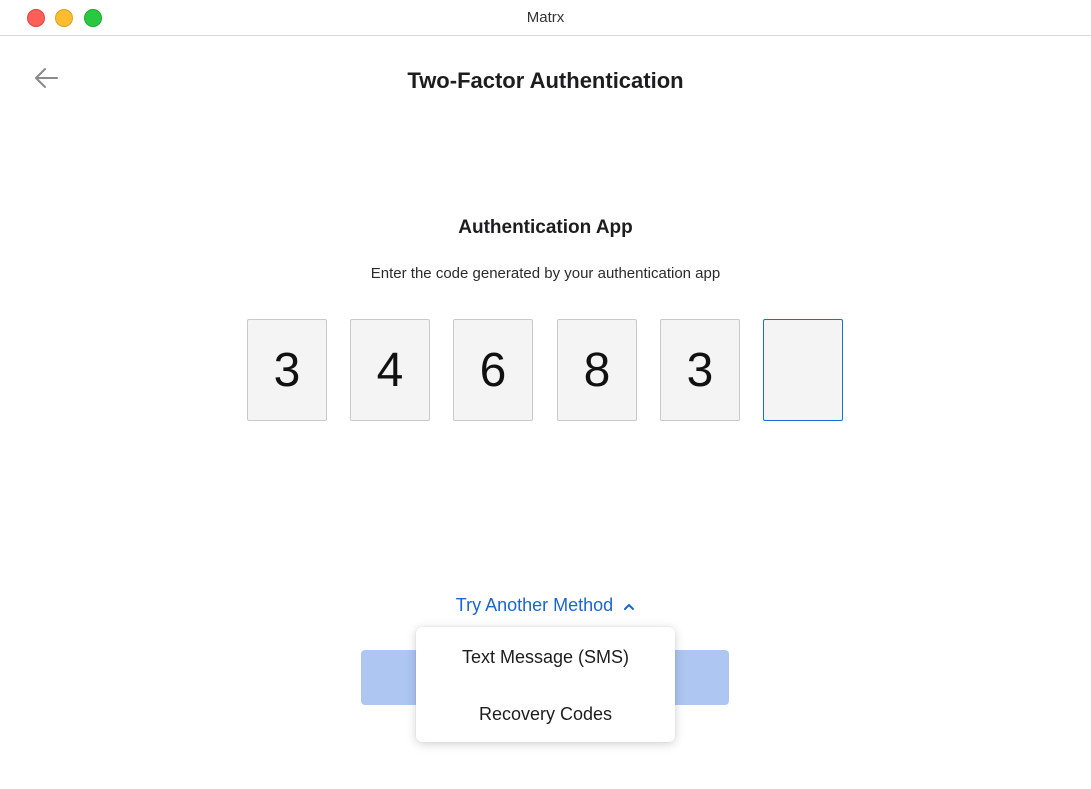 This screenshot has width=1091, height=789. What do you see at coordinates (545, 80) in the screenshot?
I see `page-title: Two-Factor Authentication` at bounding box center [545, 80].